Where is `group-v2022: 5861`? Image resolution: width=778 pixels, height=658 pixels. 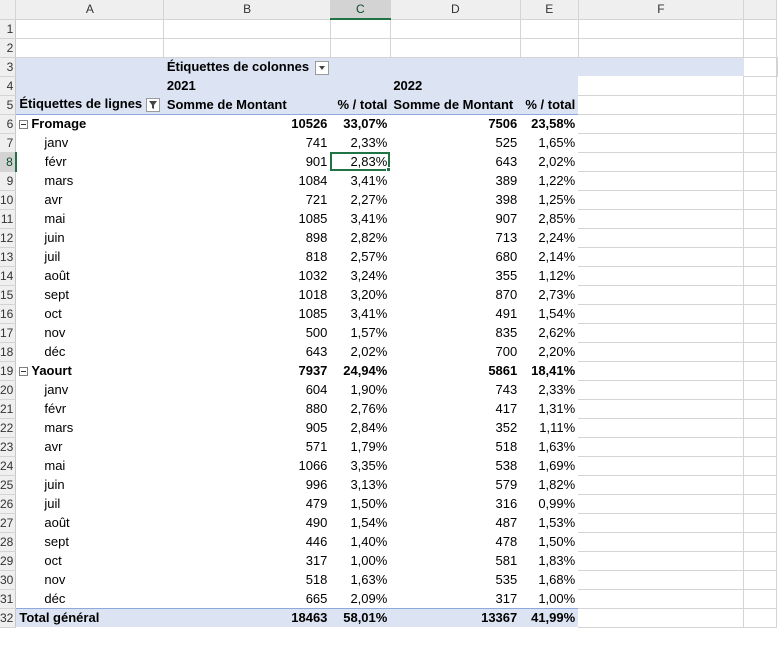 group-v2022: 5861 is located at coordinates (455, 370).